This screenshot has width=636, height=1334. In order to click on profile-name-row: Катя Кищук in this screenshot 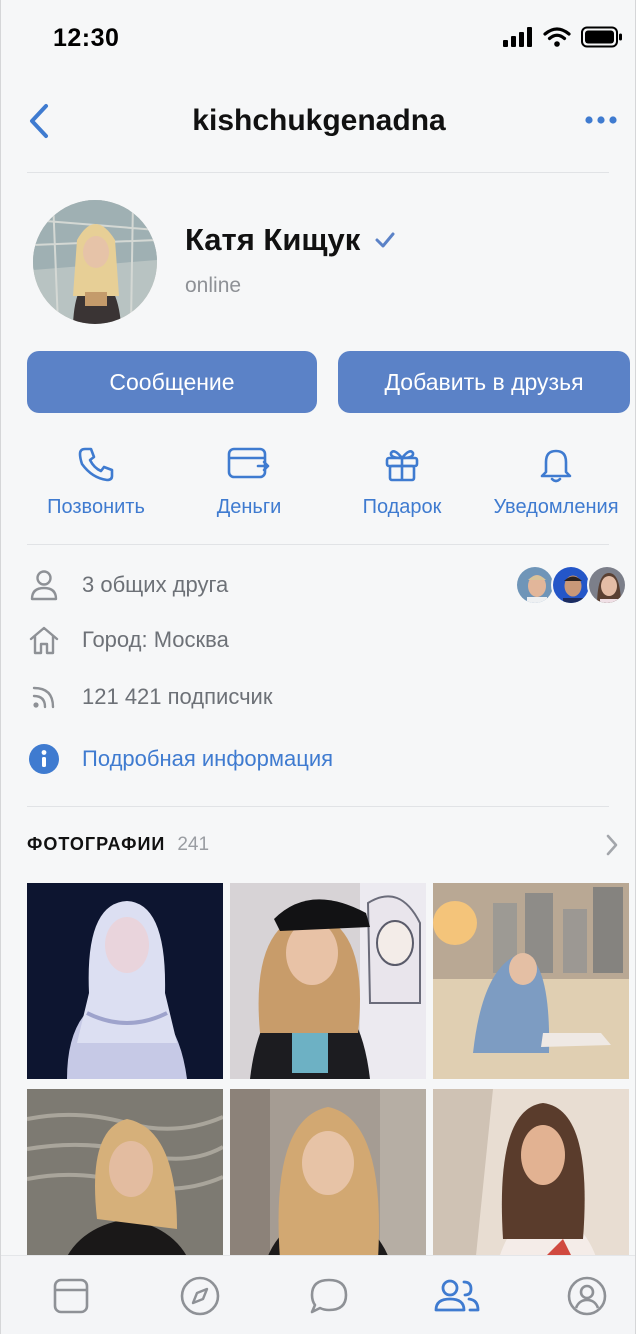, I will do `click(290, 240)`.